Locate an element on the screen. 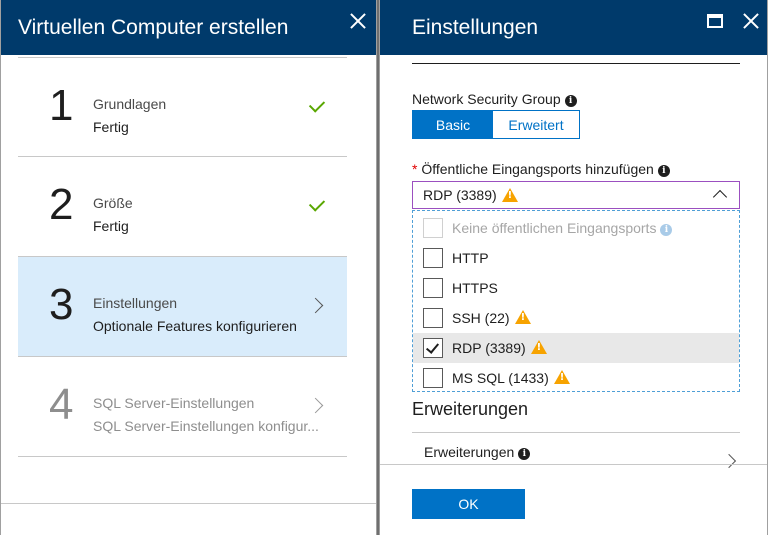 The width and height of the screenshot is (768, 535). ports-label-row: * Öffentliche Eingangsports hinzufügen i is located at coordinates (541, 169).